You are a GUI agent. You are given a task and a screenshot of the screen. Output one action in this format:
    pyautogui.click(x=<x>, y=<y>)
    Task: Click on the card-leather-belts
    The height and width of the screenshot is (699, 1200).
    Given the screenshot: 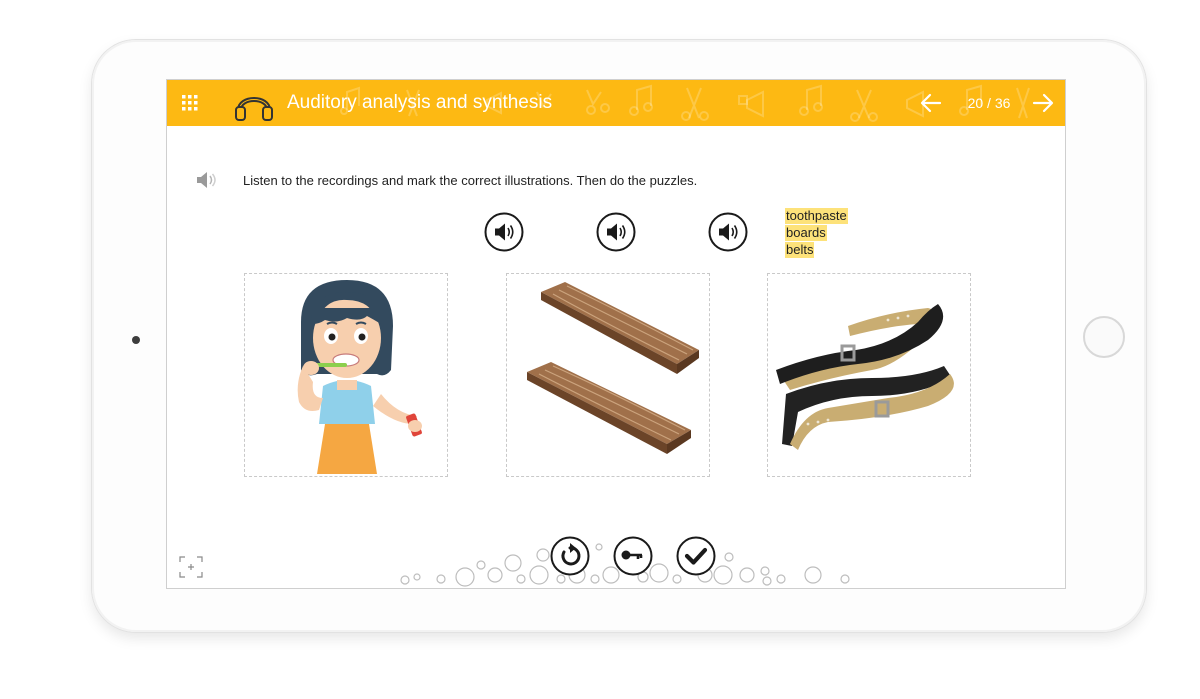 What is the action you would take?
    pyautogui.click(x=869, y=375)
    